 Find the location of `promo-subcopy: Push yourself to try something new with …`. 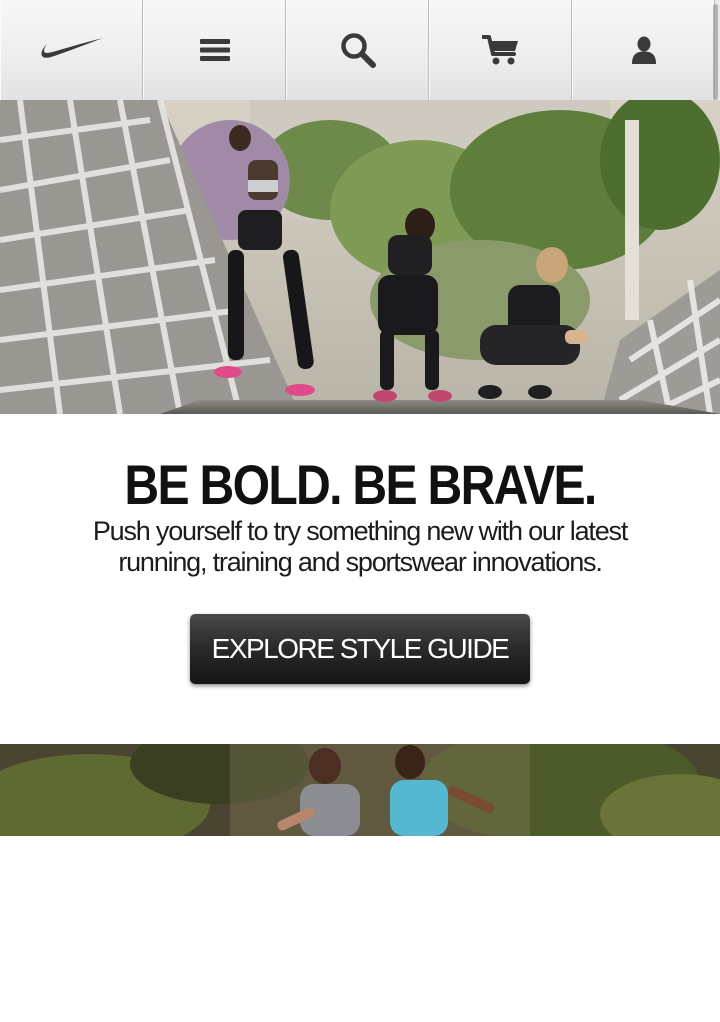

promo-subcopy: Push yourself to try something new with … is located at coordinates (360, 547).